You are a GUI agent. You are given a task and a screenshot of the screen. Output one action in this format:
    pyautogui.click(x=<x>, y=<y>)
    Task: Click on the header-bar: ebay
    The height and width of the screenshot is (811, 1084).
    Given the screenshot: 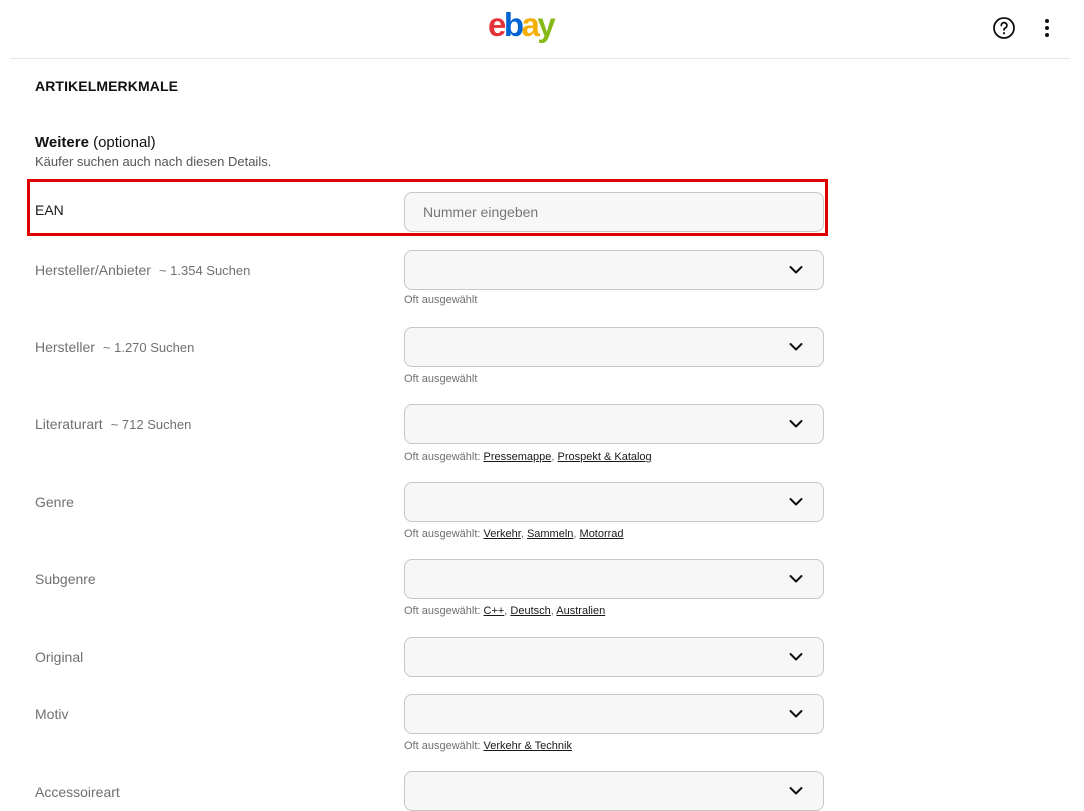 What is the action you would take?
    pyautogui.click(x=542, y=29)
    